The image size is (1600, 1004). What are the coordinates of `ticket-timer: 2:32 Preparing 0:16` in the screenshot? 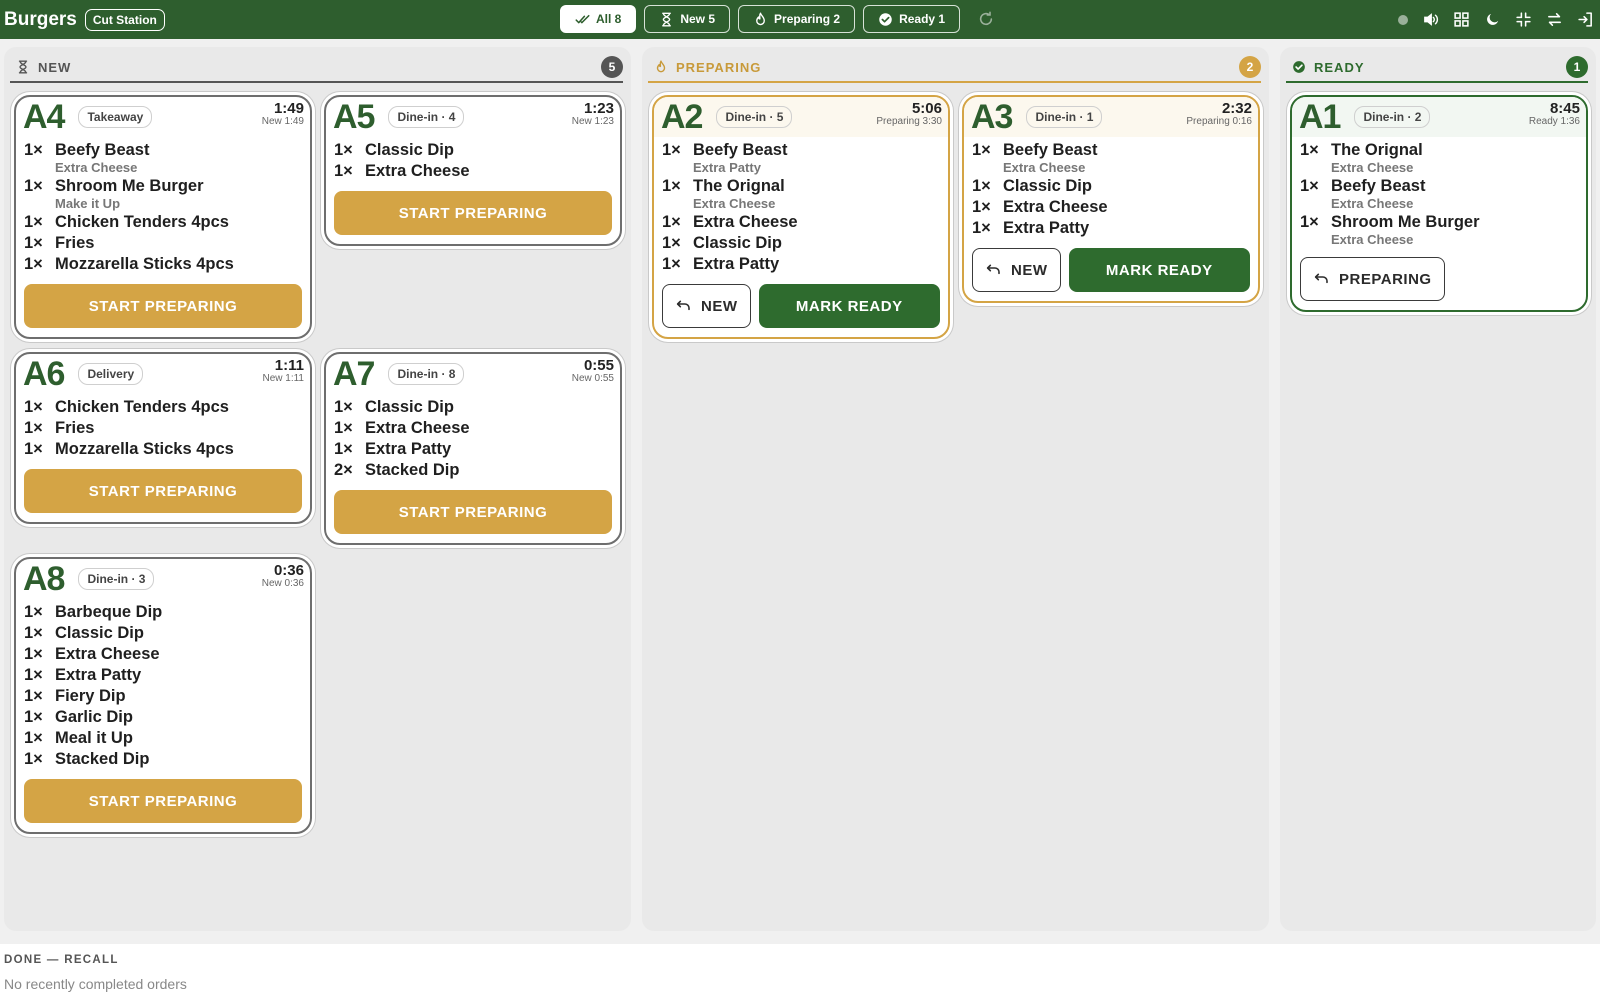 It's located at (1219, 114).